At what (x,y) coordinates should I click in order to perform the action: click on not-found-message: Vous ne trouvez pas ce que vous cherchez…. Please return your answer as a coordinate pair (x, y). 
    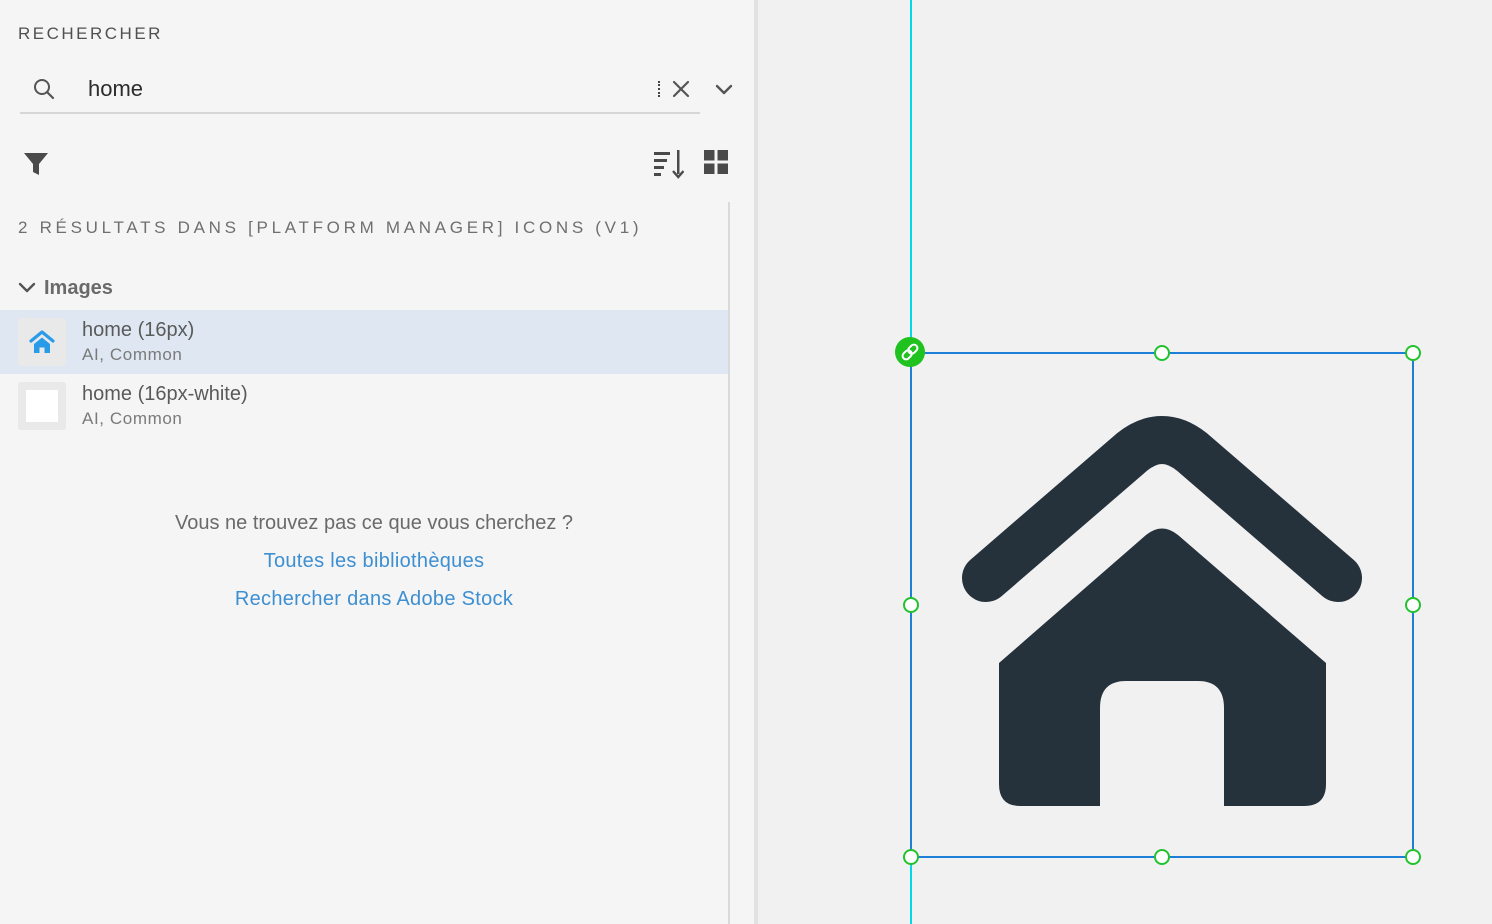
    Looking at the image, I should click on (374, 523).